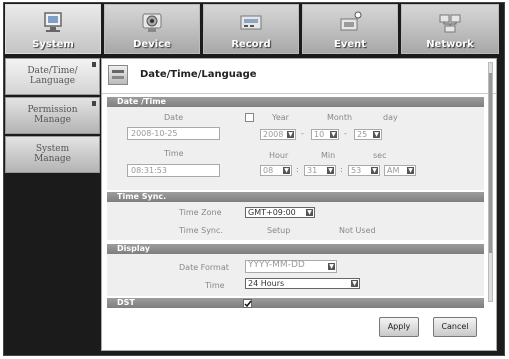 The height and width of the screenshot is (359, 509). I want to click on tab-label: Network, so click(450, 44).